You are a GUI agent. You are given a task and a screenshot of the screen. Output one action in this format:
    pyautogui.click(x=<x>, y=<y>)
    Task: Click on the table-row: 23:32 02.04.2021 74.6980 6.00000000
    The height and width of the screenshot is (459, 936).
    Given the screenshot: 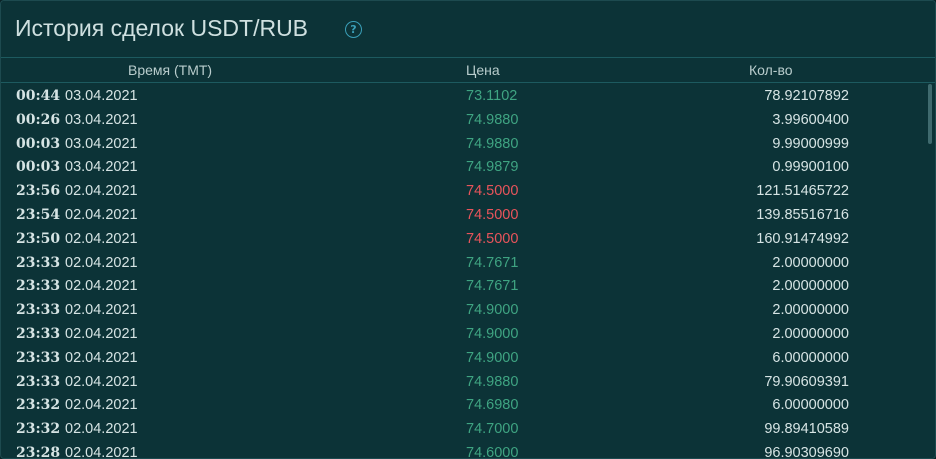 What is the action you would take?
    pyautogui.click(x=464, y=405)
    